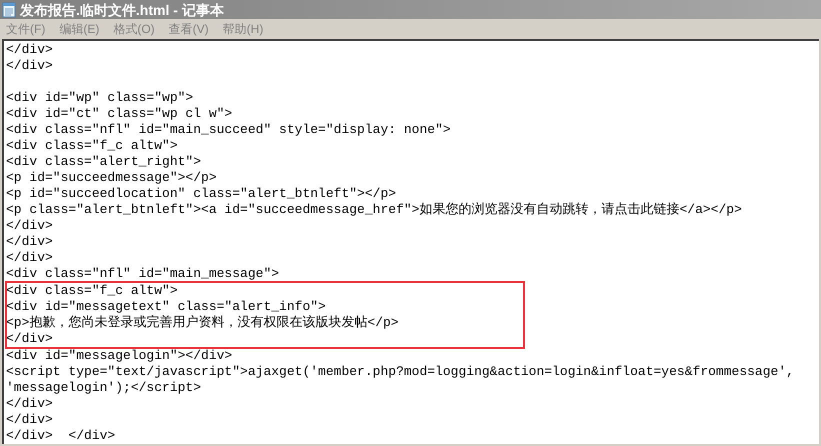 The image size is (821, 446). What do you see at coordinates (122, 9) in the screenshot?
I see `window-title: 发布报告.临时文件.html - 记事本` at bounding box center [122, 9].